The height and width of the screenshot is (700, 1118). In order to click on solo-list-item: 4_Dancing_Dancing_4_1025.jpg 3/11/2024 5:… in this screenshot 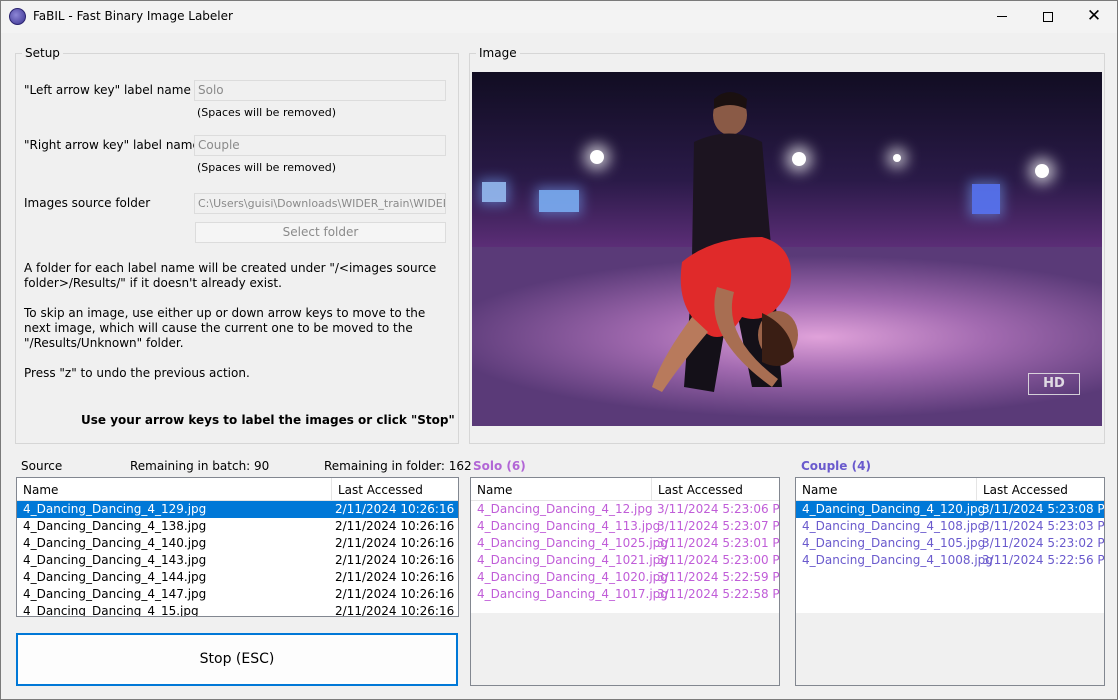, I will do `click(625, 543)`.